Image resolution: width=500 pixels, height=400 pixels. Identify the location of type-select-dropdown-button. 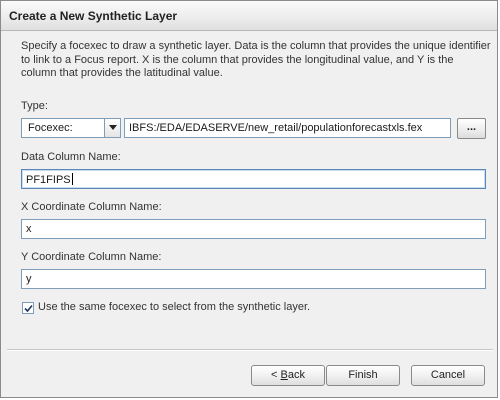
(112, 128).